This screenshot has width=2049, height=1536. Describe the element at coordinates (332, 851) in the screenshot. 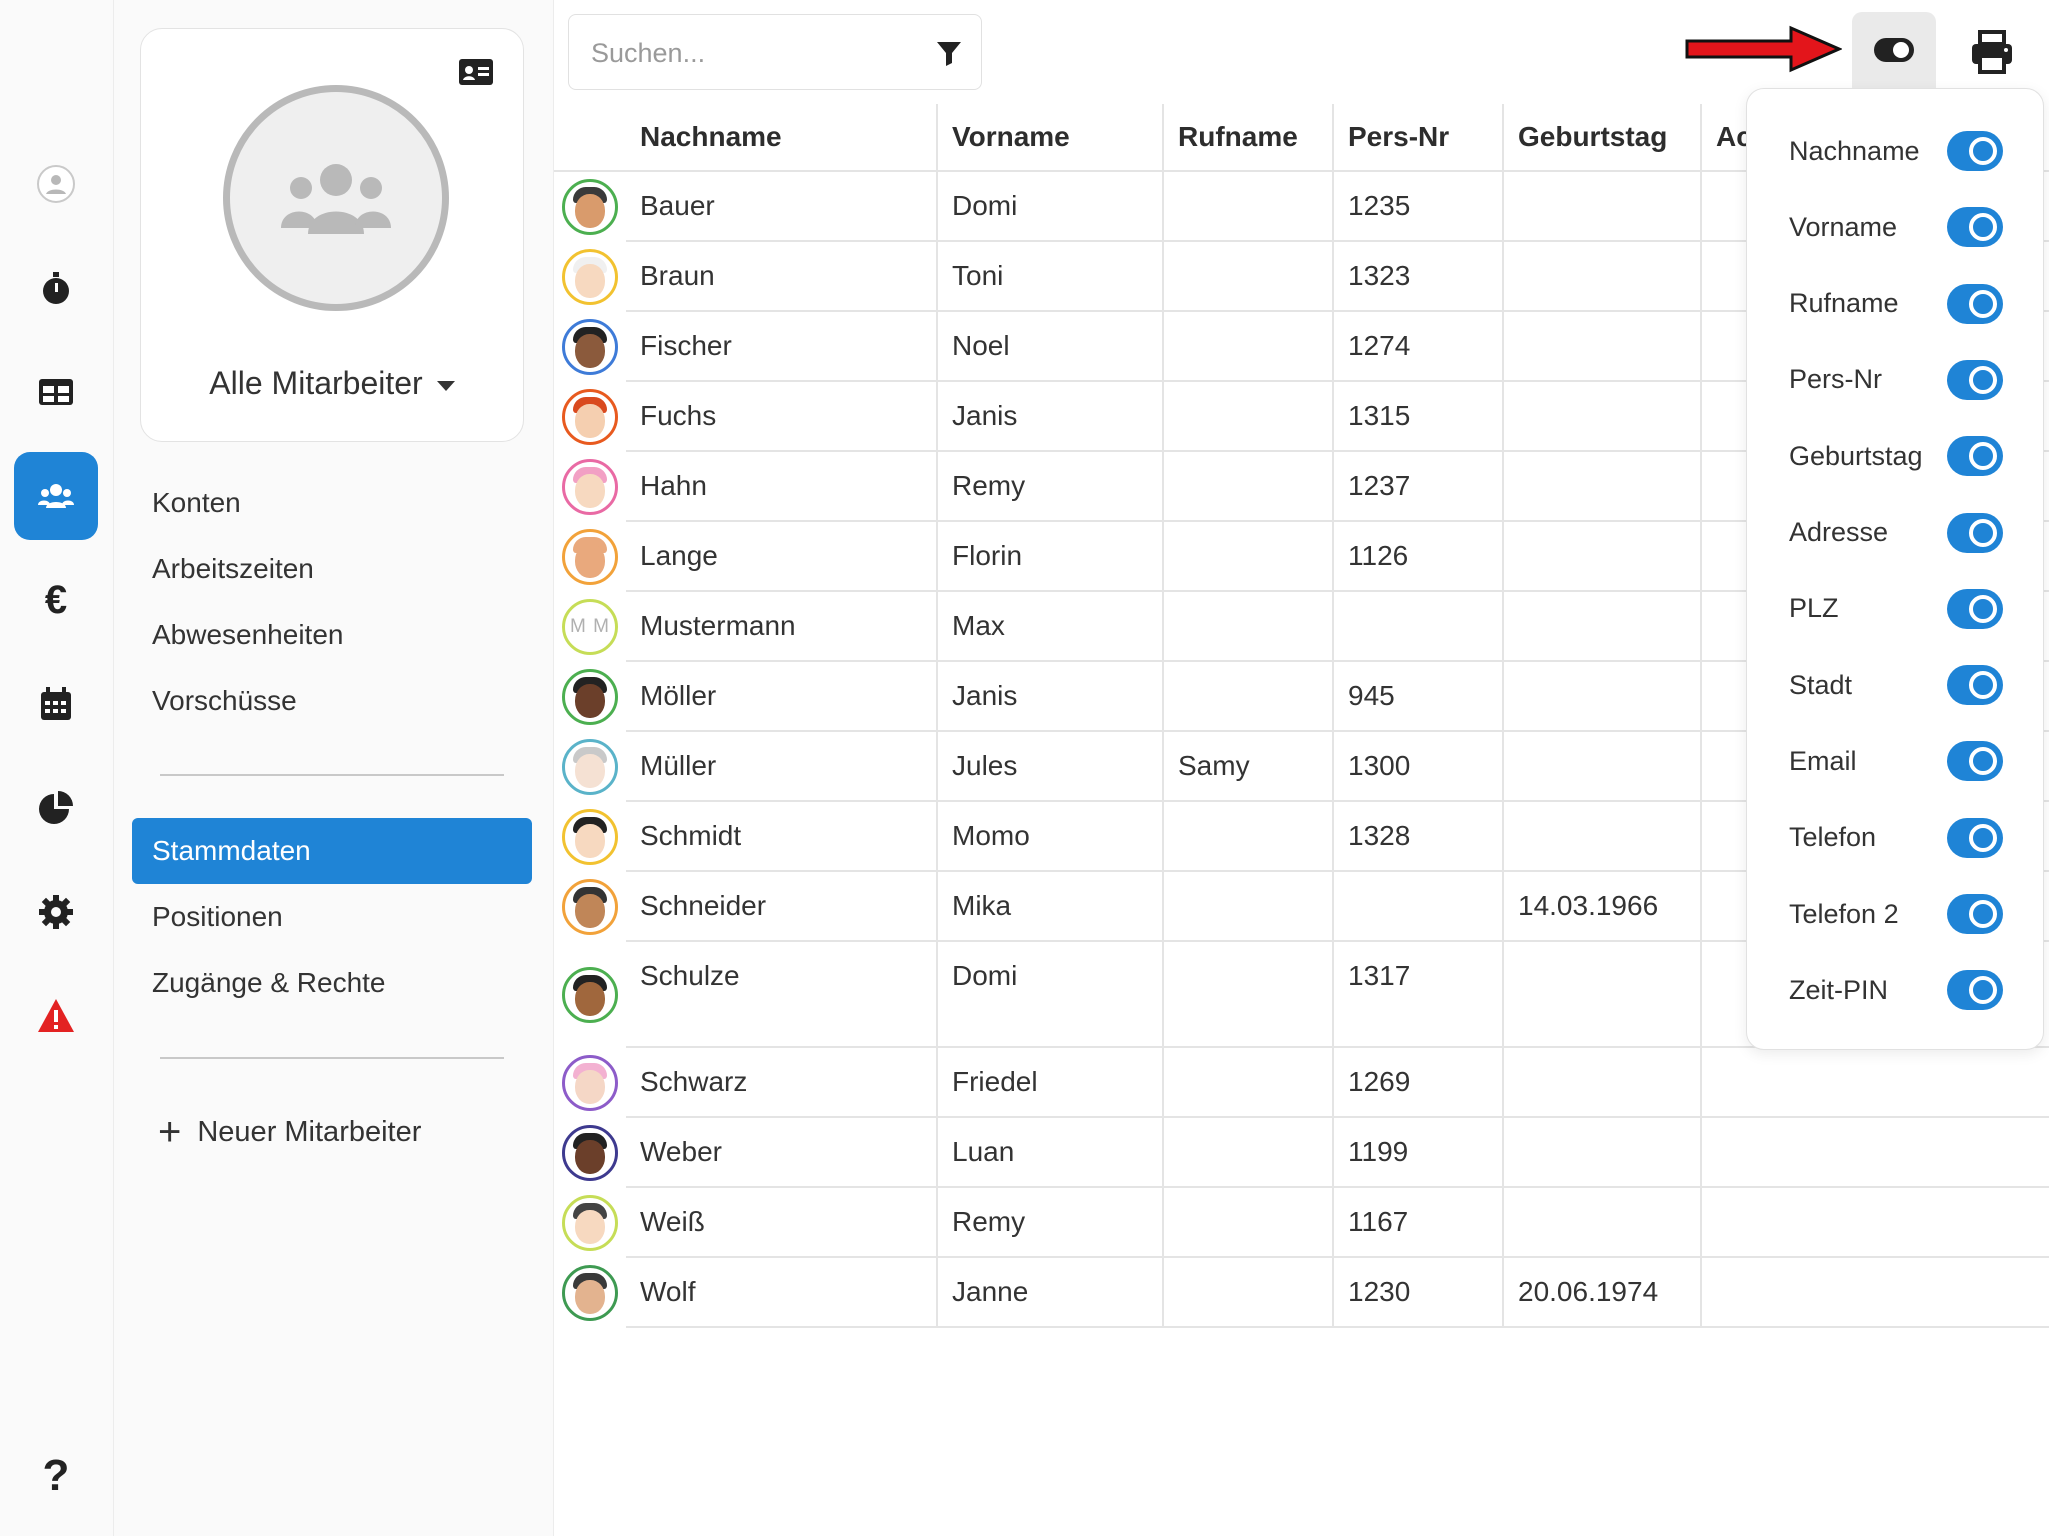

I see `menu-item-stammdaten: Stammdaten` at that location.